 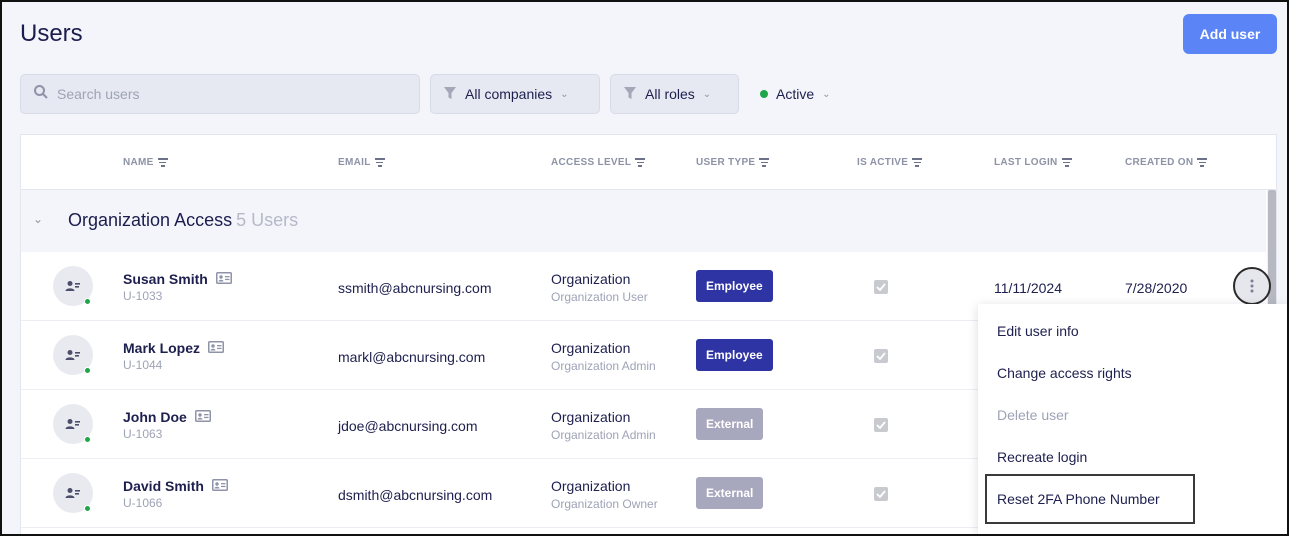 What do you see at coordinates (175, 486) in the screenshot?
I see `user-name: David Smith` at bounding box center [175, 486].